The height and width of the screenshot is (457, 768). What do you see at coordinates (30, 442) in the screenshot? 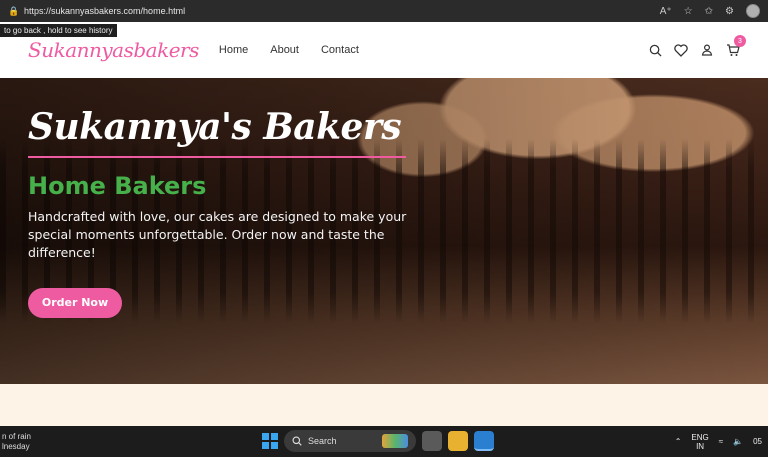
I see `weather-widget: n of rain lnesday` at bounding box center [30, 442].